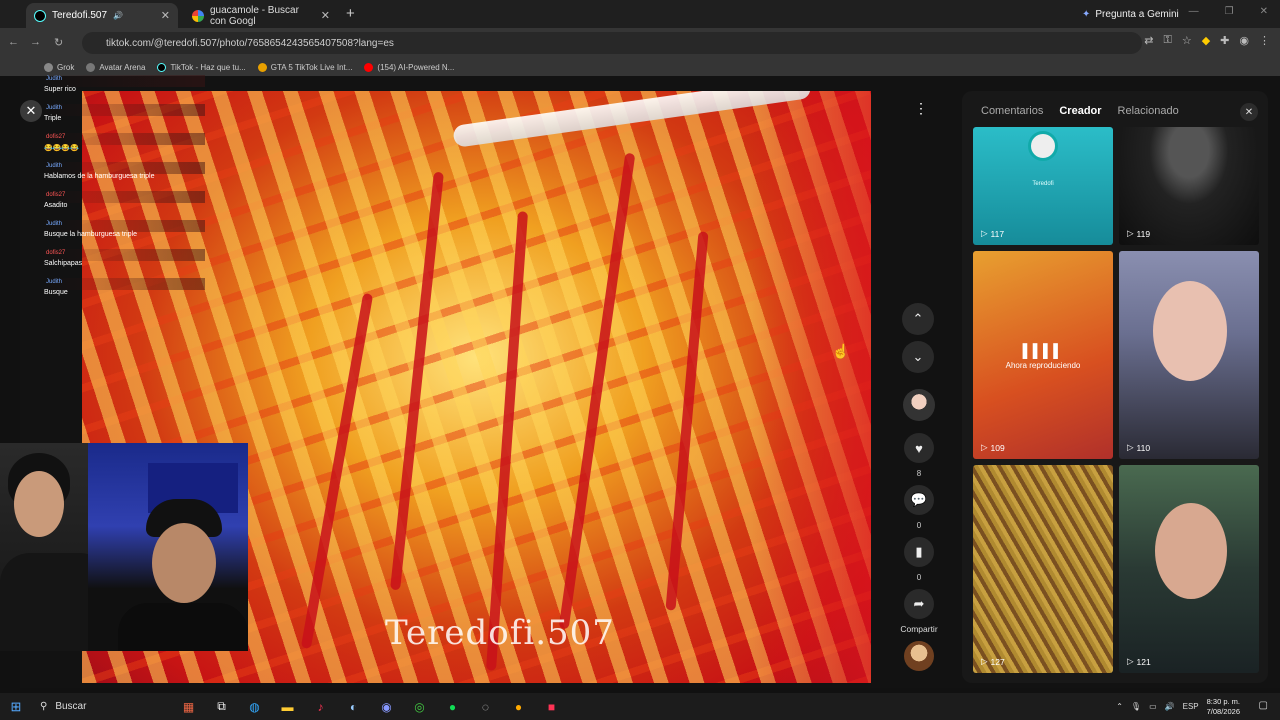 The height and width of the screenshot is (720, 1280). What do you see at coordinates (1194, 11) in the screenshot?
I see `minimize-icon: —` at bounding box center [1194, 11].